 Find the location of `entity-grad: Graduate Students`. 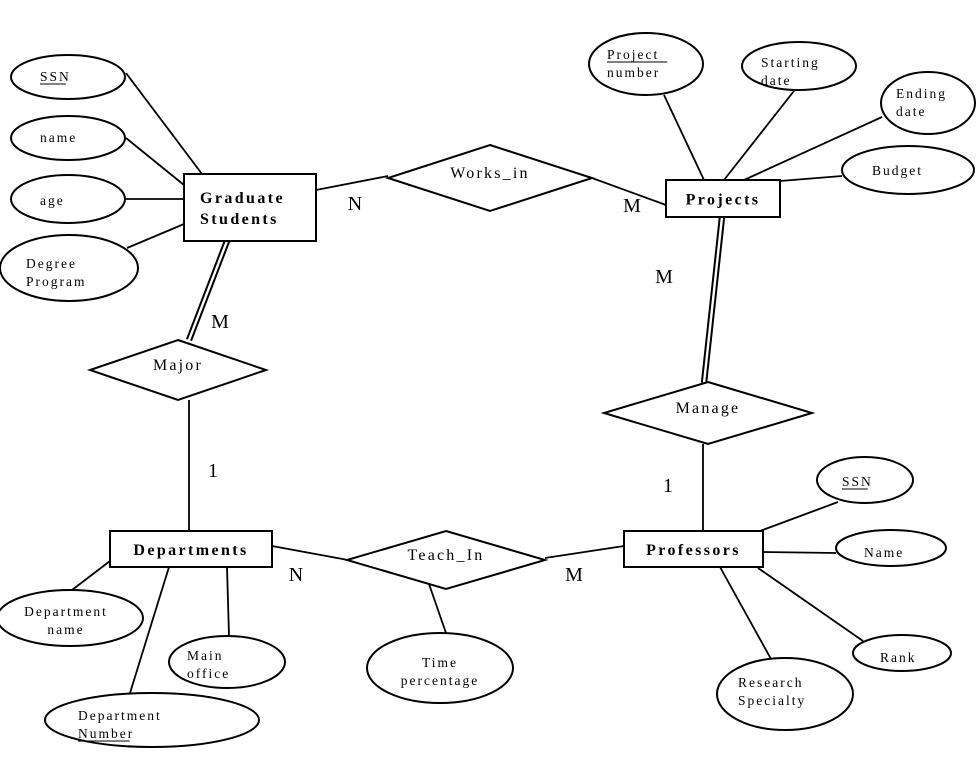

entity-grad: Graduate Students is located at coordinates (250, 207).